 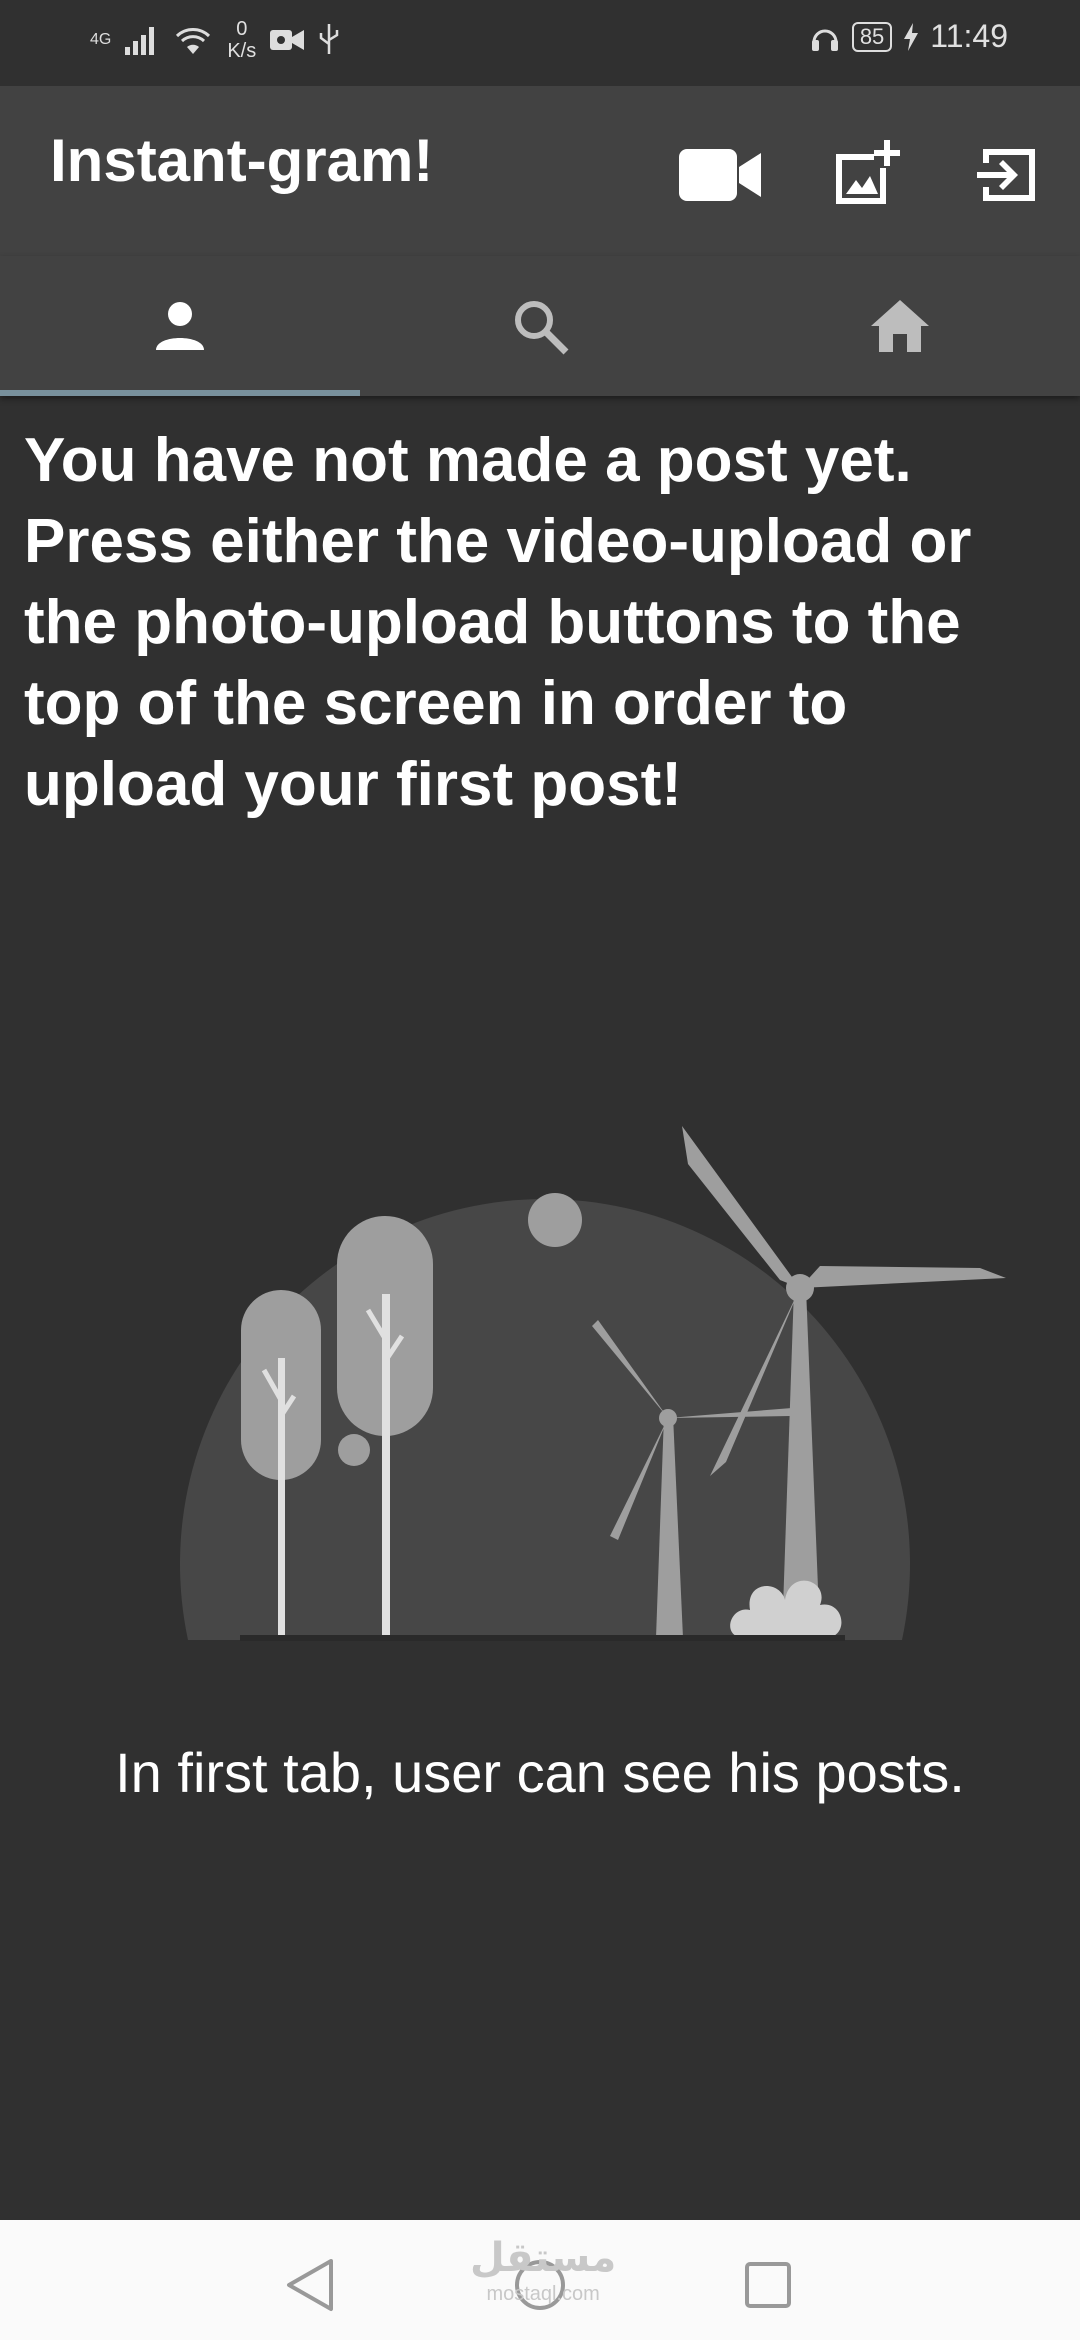 What do you see at coordinates (969, 36) in the screenshot?
I see `clock: 11:49` at bounding box center [969, 36].